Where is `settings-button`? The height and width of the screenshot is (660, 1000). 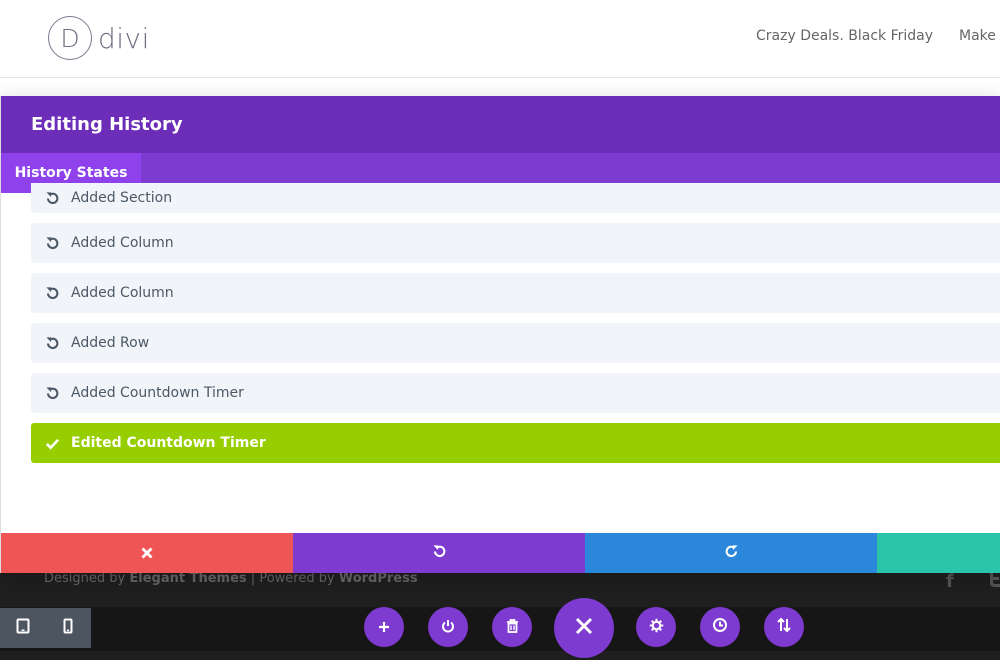
settings-button is located at coordinates (656, 627).